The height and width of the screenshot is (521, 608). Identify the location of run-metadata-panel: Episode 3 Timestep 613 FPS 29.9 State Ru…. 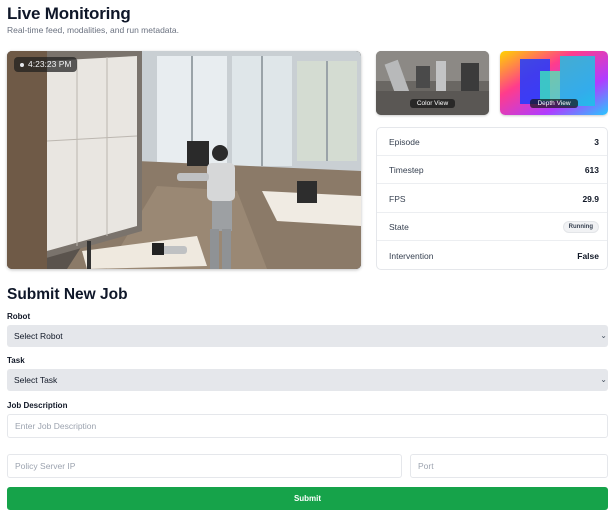
(492, 198).